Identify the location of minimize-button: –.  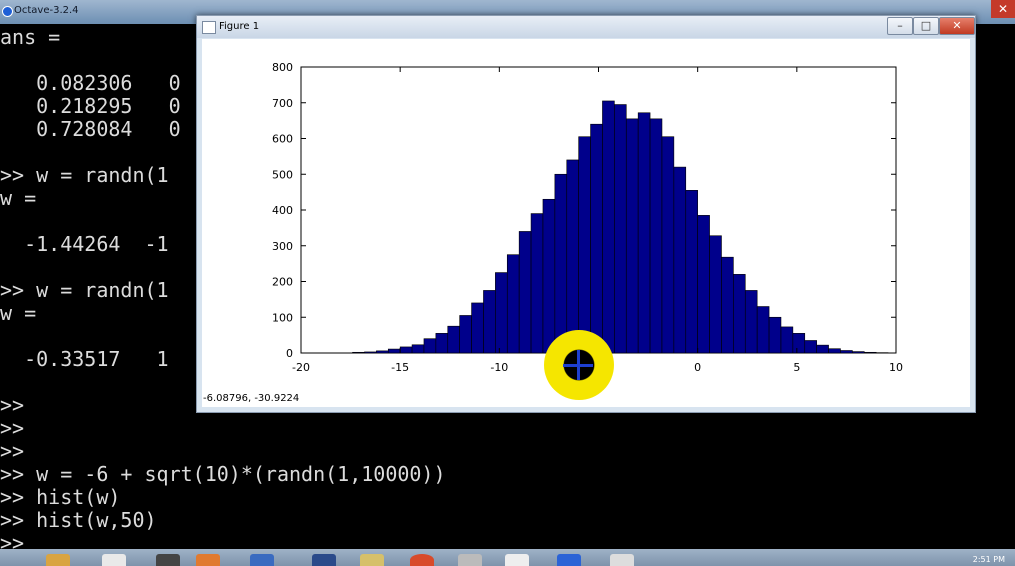
(900, 26).